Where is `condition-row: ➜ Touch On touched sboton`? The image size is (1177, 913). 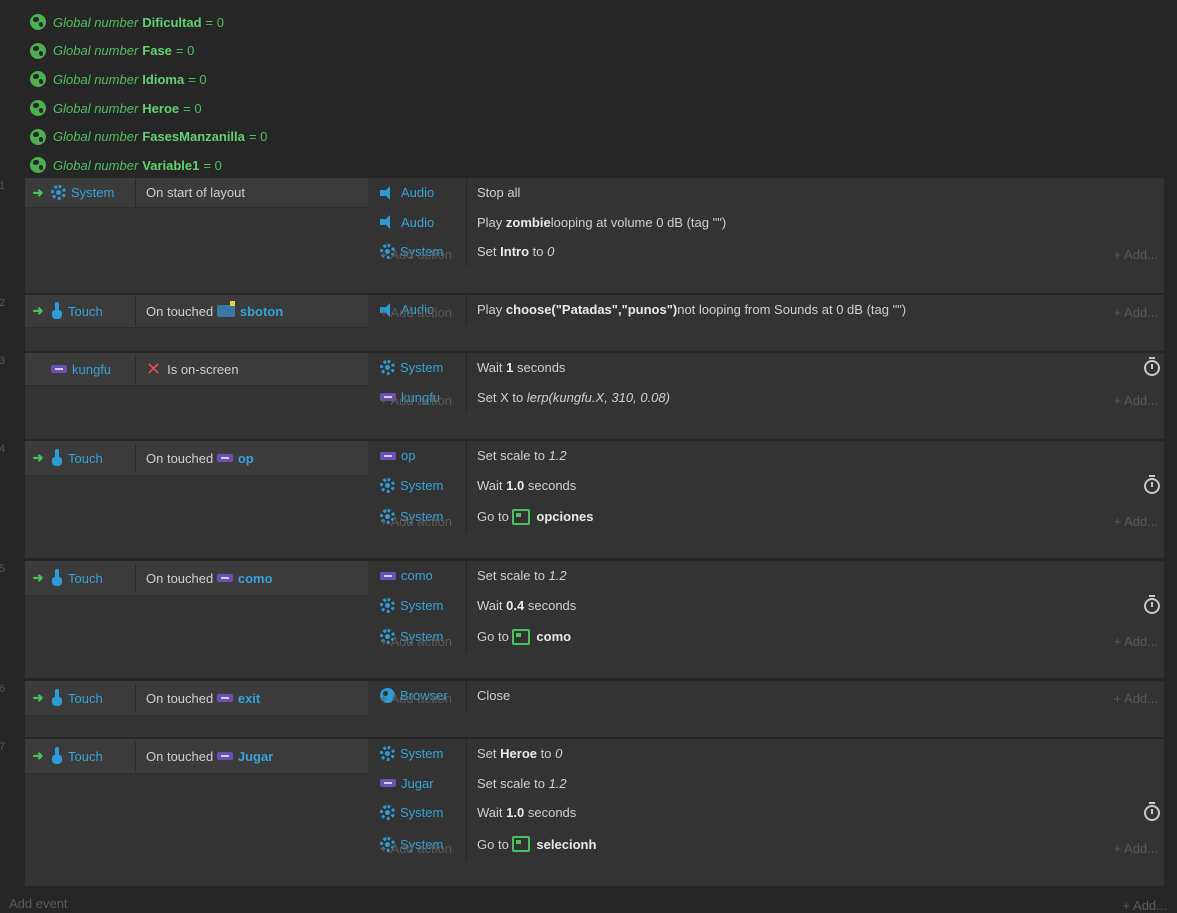 condition-row: ➜ Touch On touched sboton is located at coordinates (196, 311).